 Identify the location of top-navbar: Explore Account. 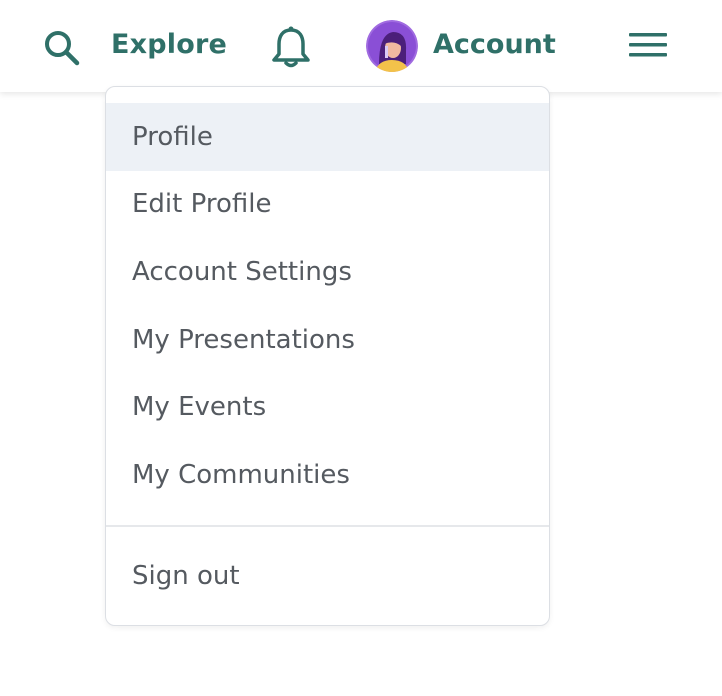
(361, 46).